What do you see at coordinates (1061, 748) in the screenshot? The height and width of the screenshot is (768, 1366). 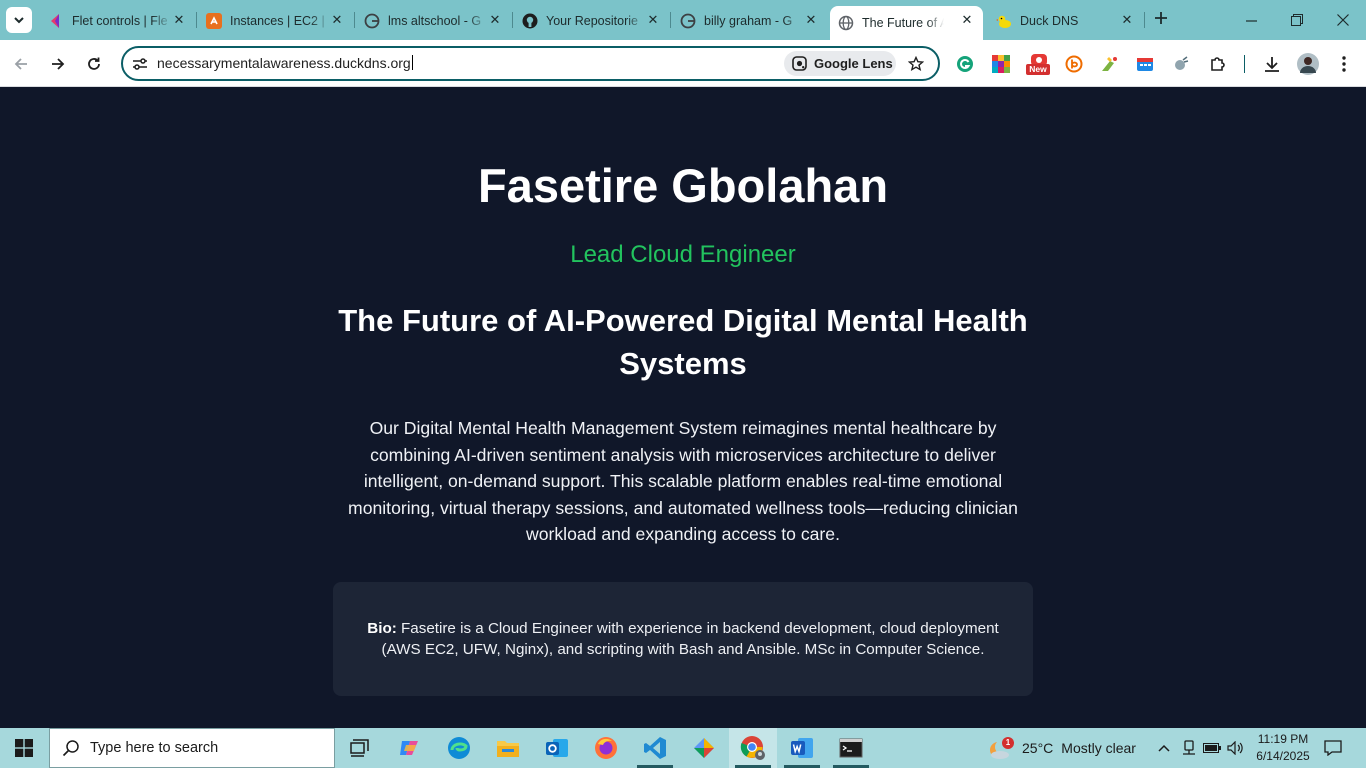 I see `weather-widget: 1 25°C Mostly clear` at bounding box center [1061, 748].